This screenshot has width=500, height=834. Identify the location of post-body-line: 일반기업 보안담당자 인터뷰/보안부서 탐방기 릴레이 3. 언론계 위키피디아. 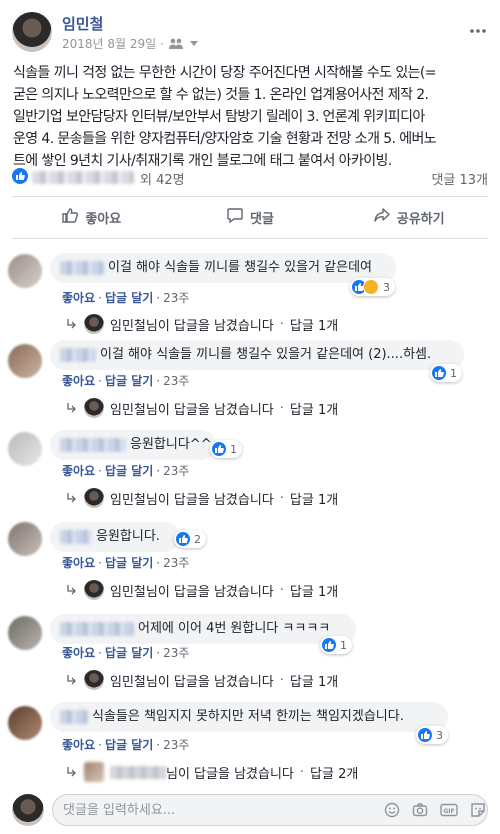
(219, 117).